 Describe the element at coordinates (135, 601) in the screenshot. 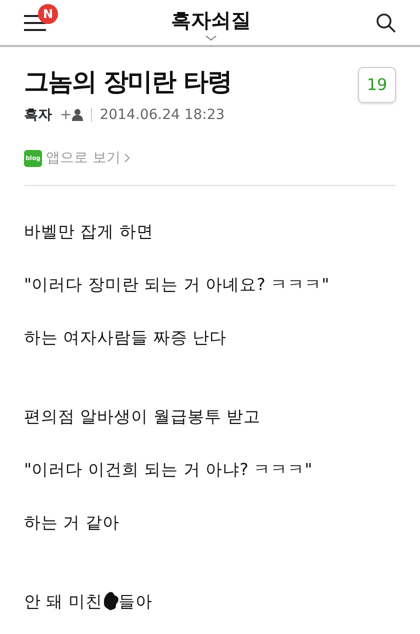

I see `body-text: 들아` at that location.